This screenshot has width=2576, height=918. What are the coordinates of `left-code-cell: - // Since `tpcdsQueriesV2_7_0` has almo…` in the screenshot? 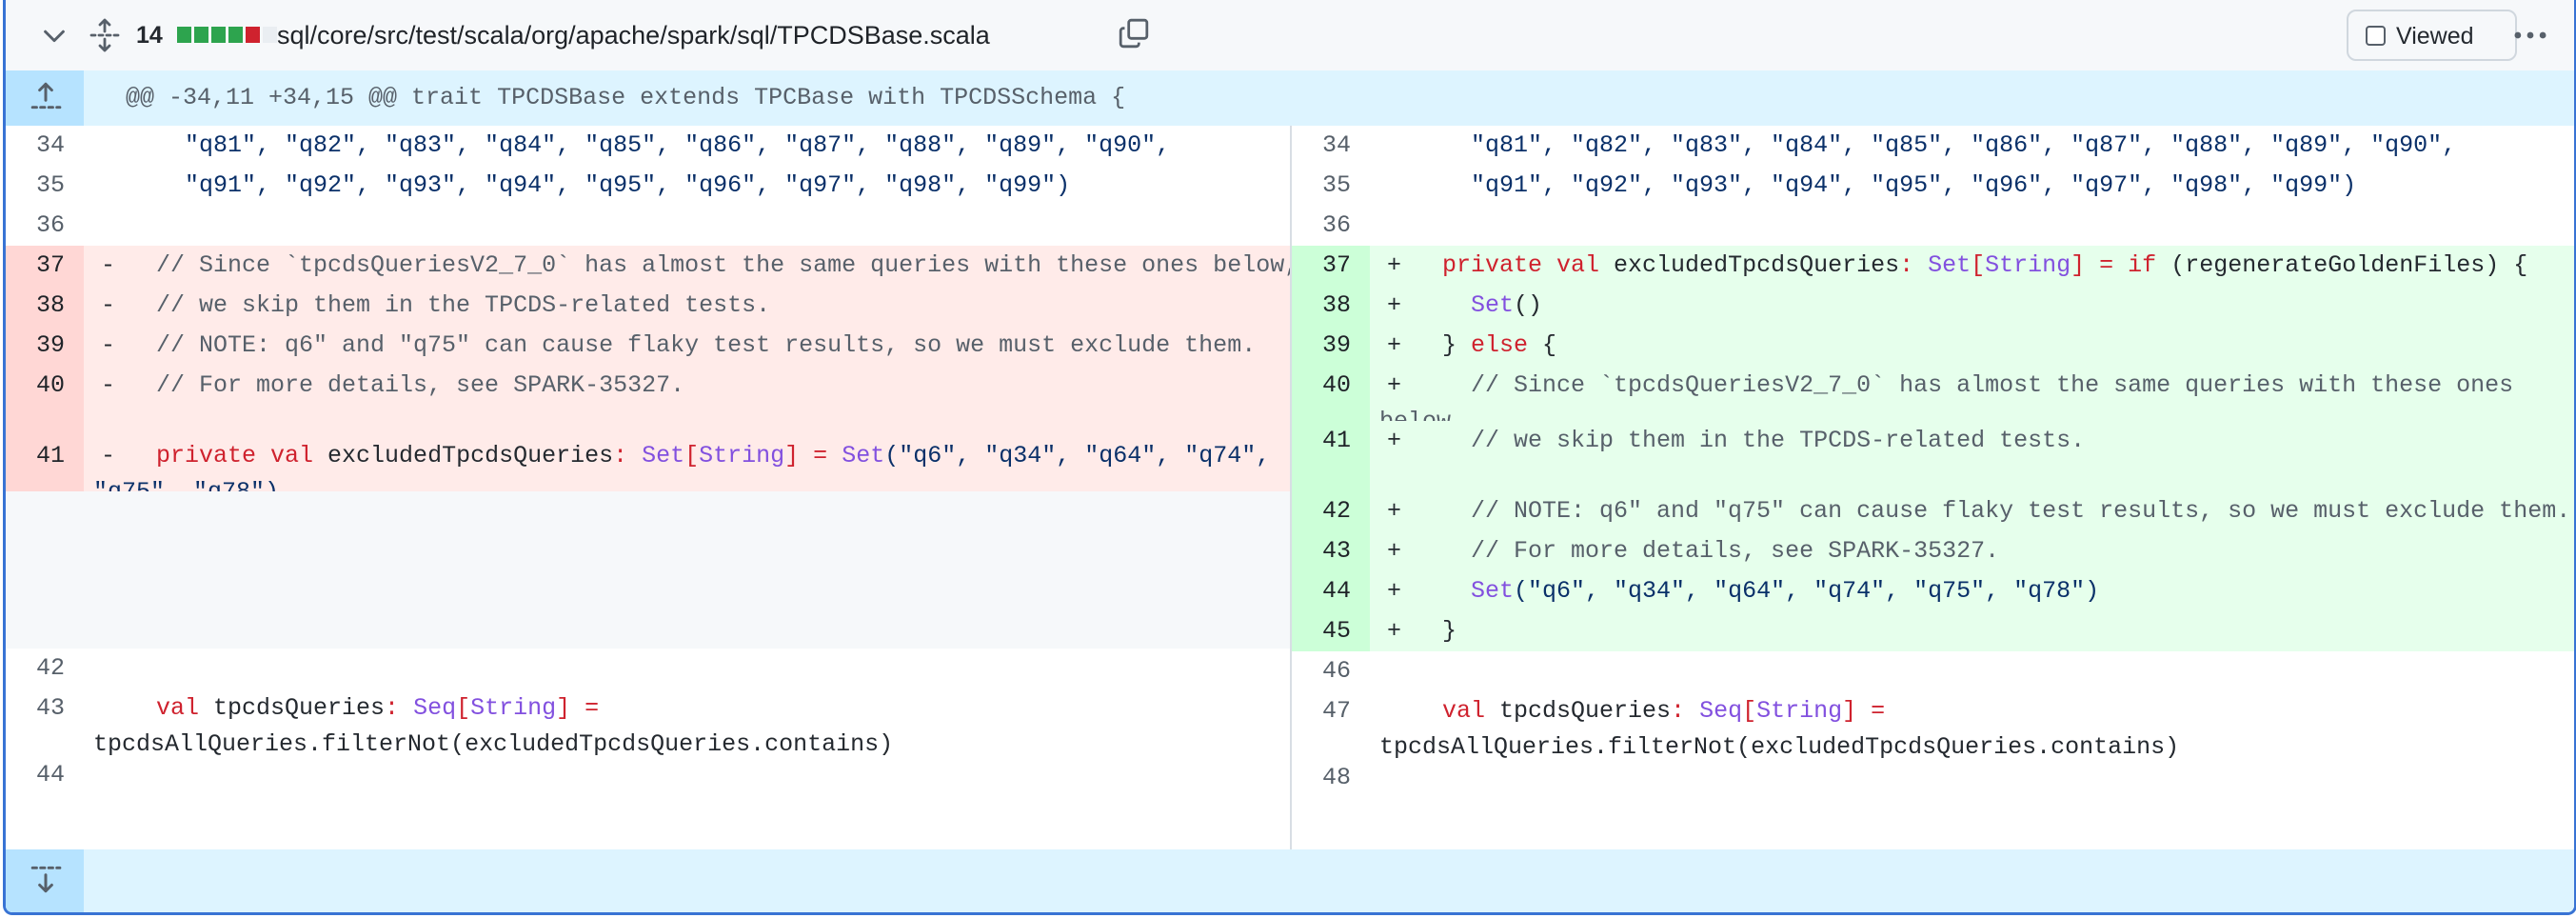 It's located at (691, 266).